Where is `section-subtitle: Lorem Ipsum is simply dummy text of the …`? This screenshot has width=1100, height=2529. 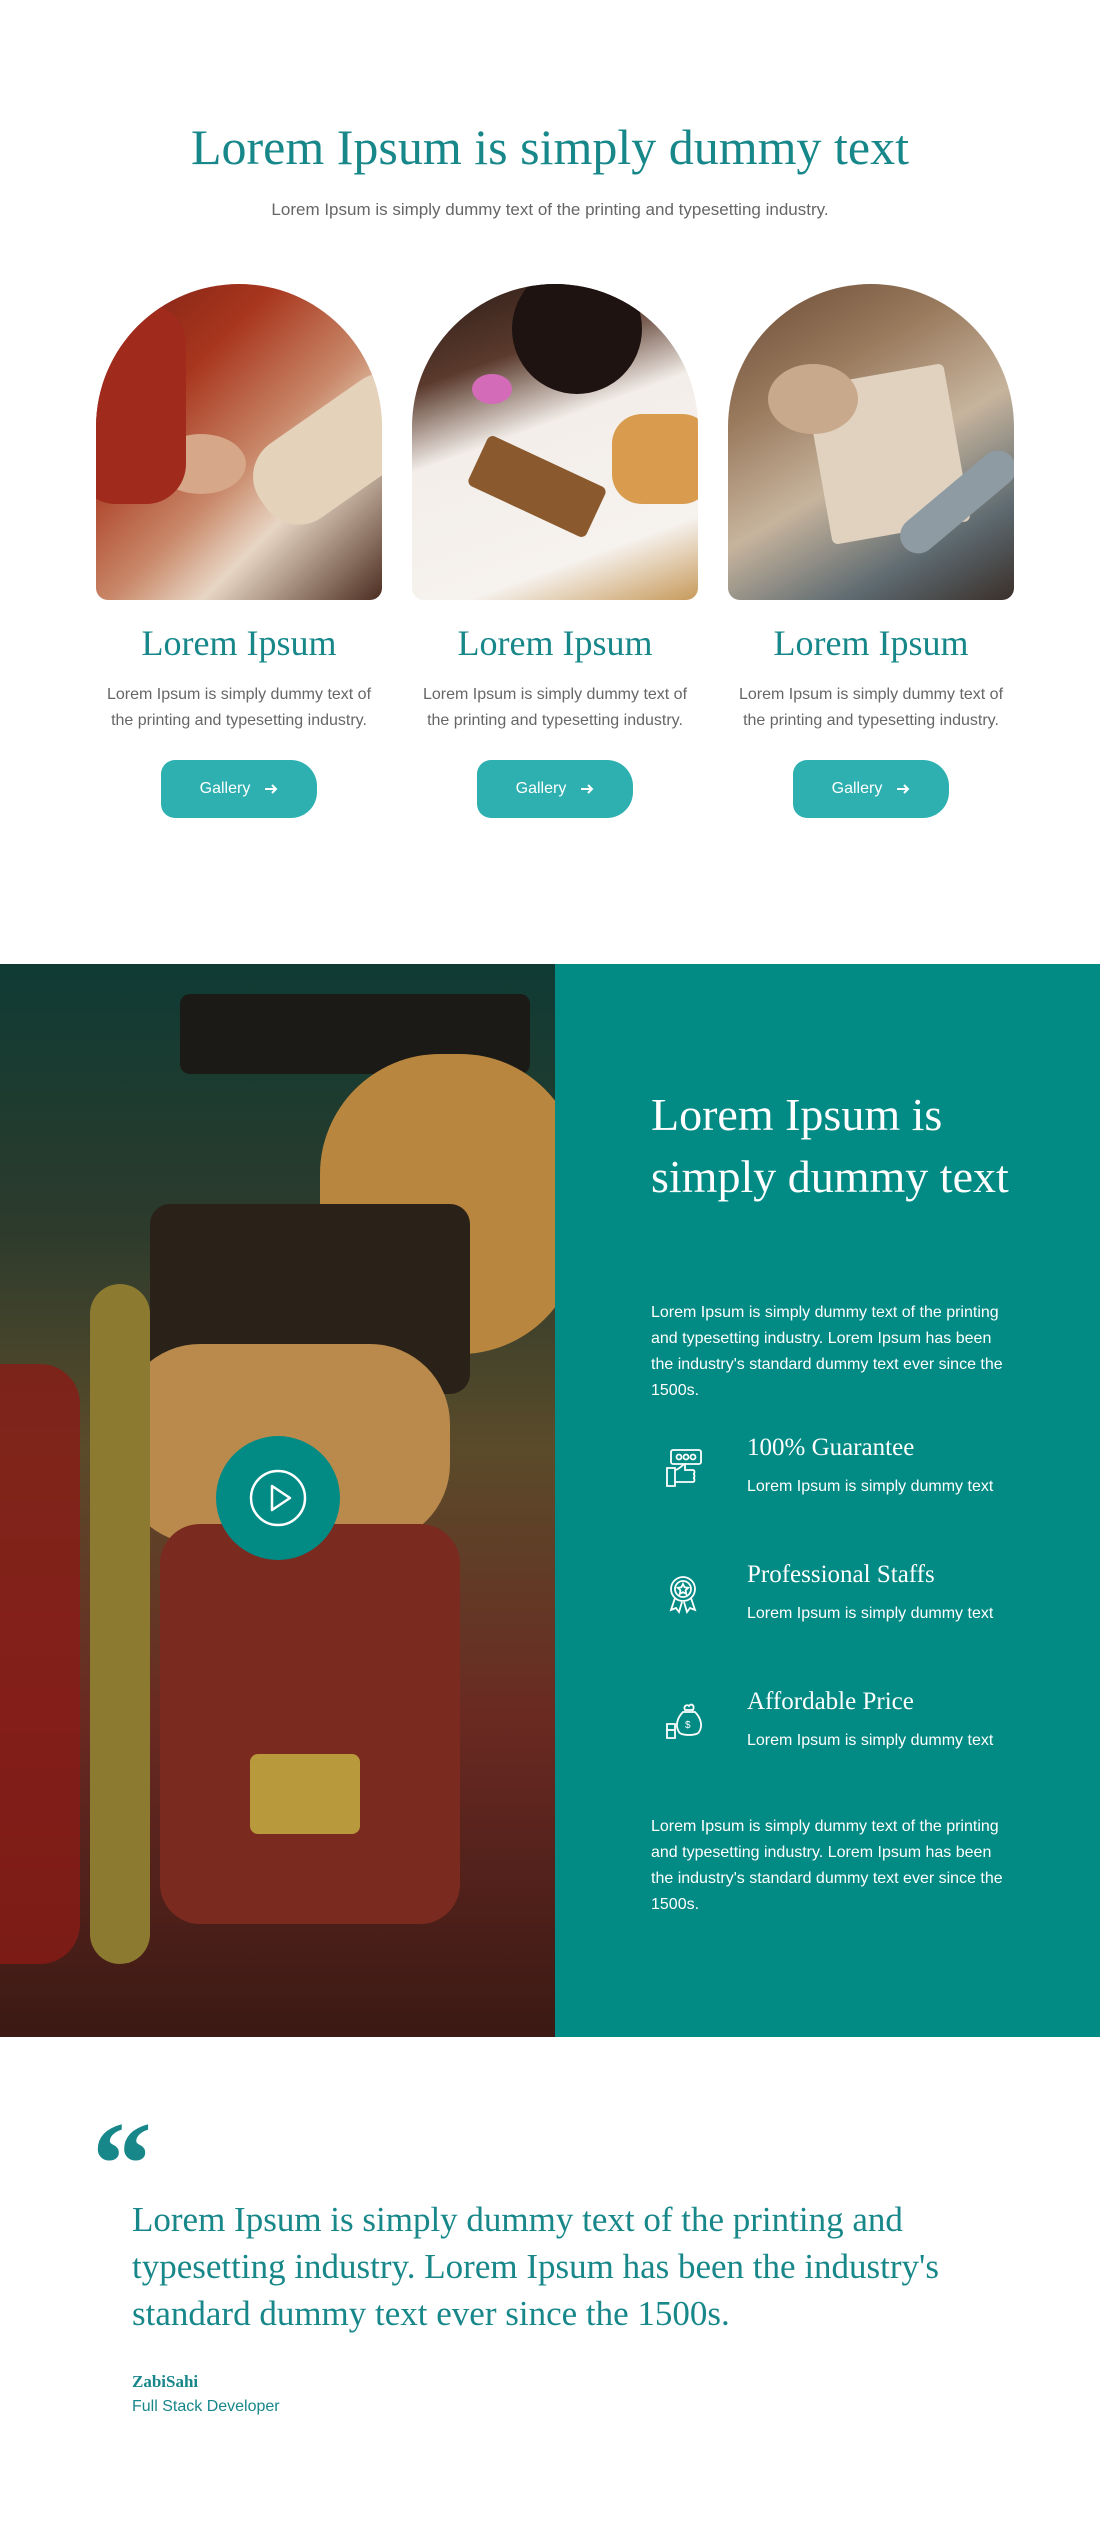 section-subtitle: Lorem Ipsum is simply dummy text of the … is located at coordinates (550, 209).